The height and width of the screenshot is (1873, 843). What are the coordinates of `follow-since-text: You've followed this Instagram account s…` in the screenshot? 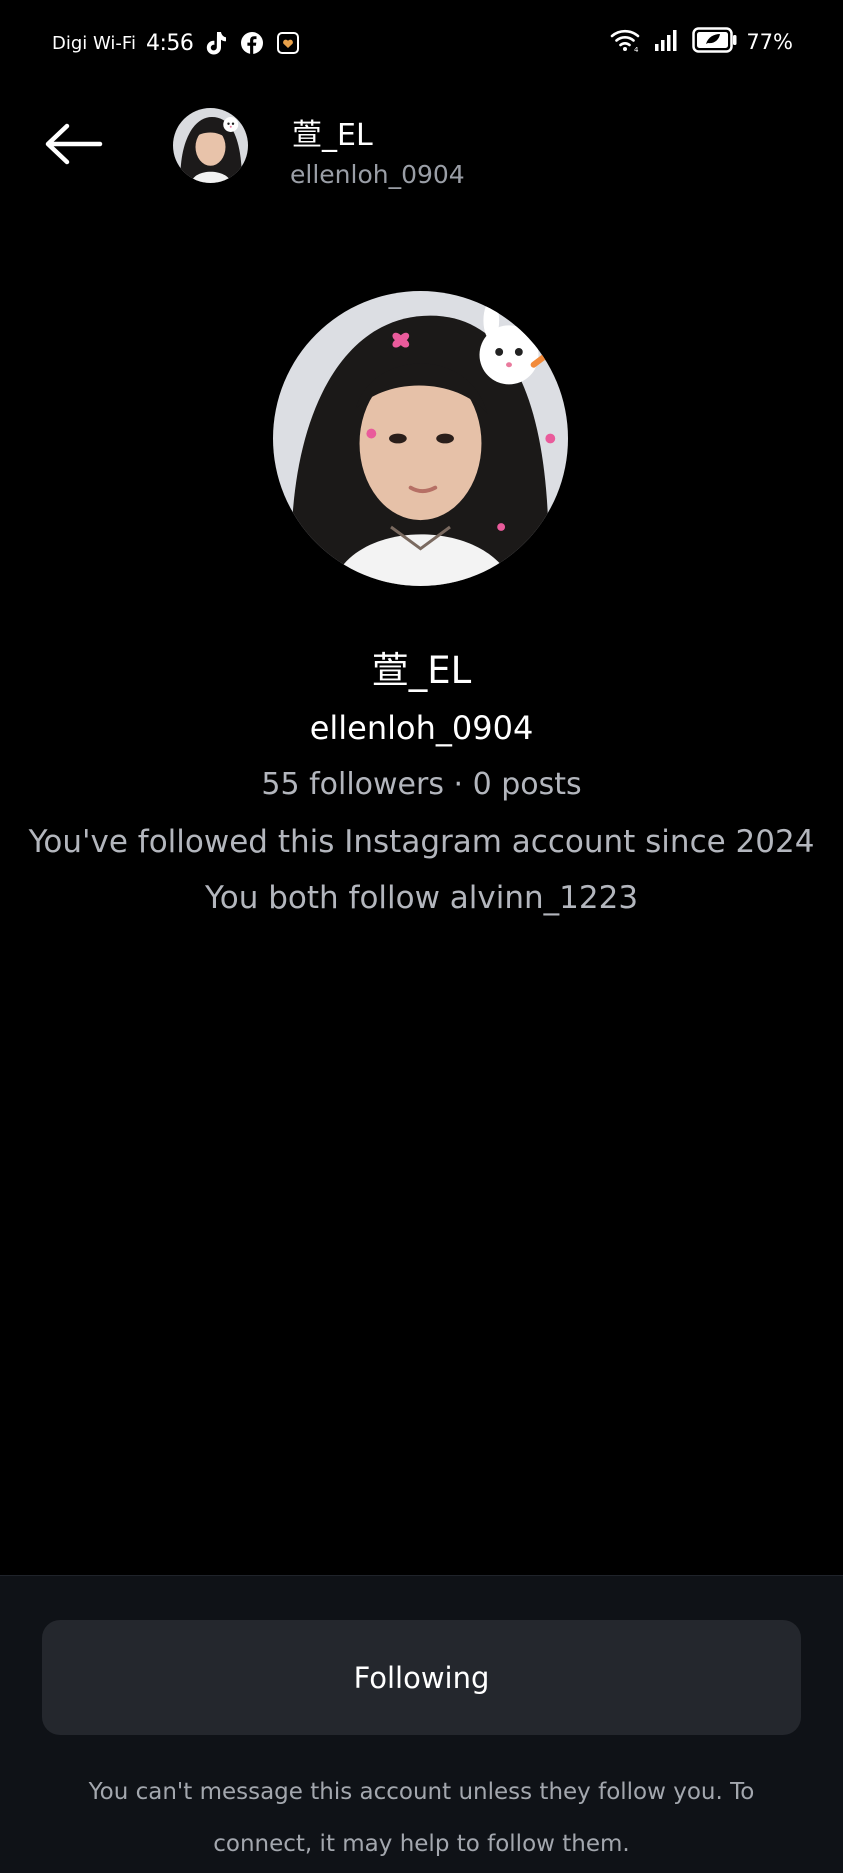 It's located at (421, 842).